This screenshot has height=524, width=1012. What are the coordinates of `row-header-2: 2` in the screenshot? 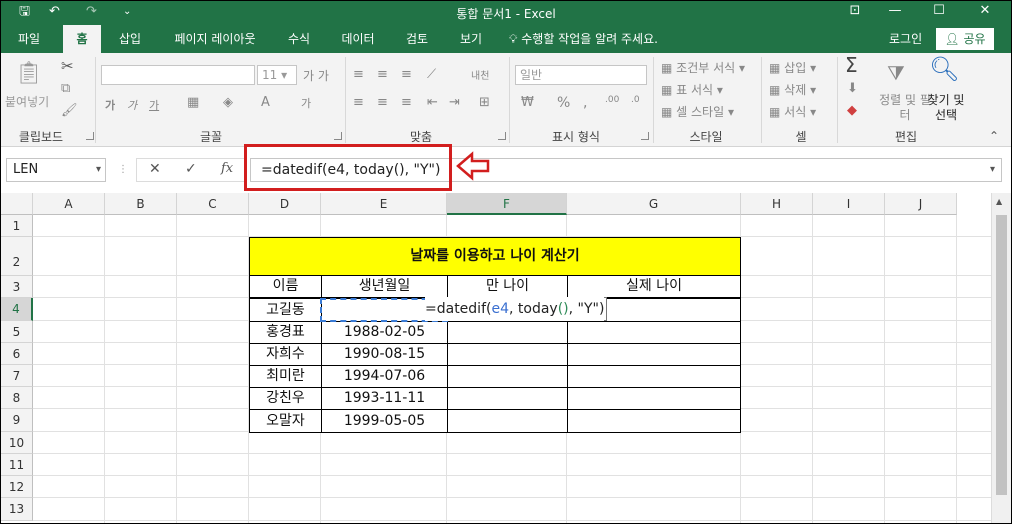 It's located at (17, 256).